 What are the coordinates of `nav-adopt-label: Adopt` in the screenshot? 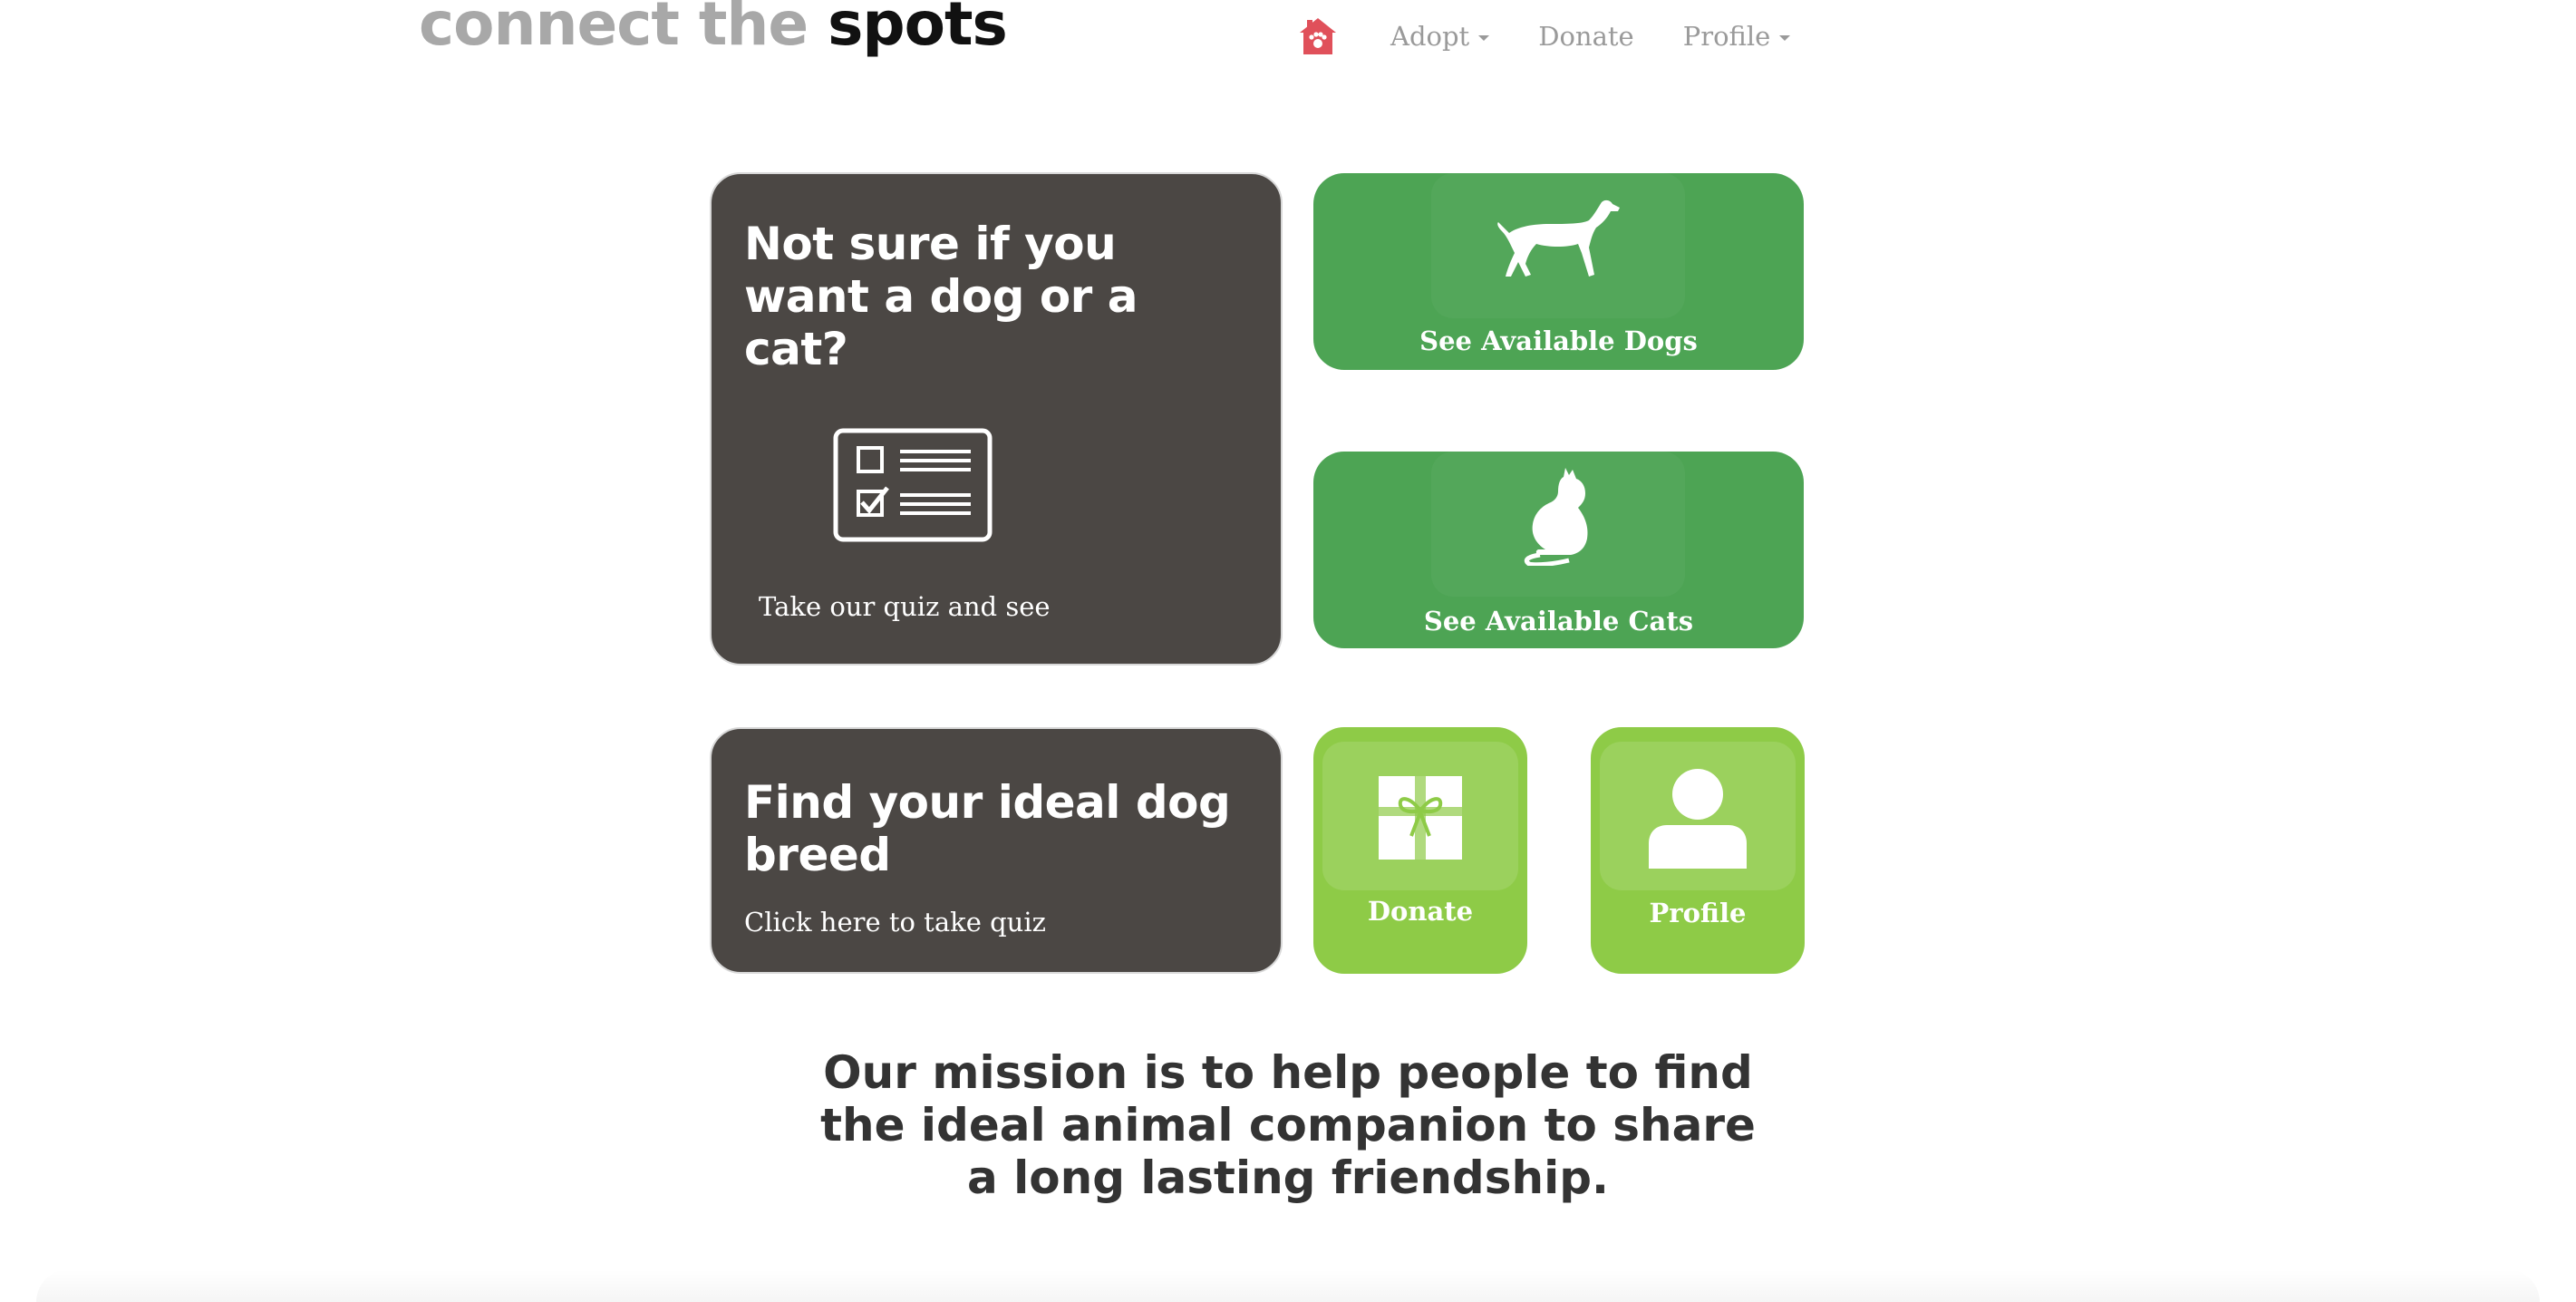 It's located at (1430, 36).